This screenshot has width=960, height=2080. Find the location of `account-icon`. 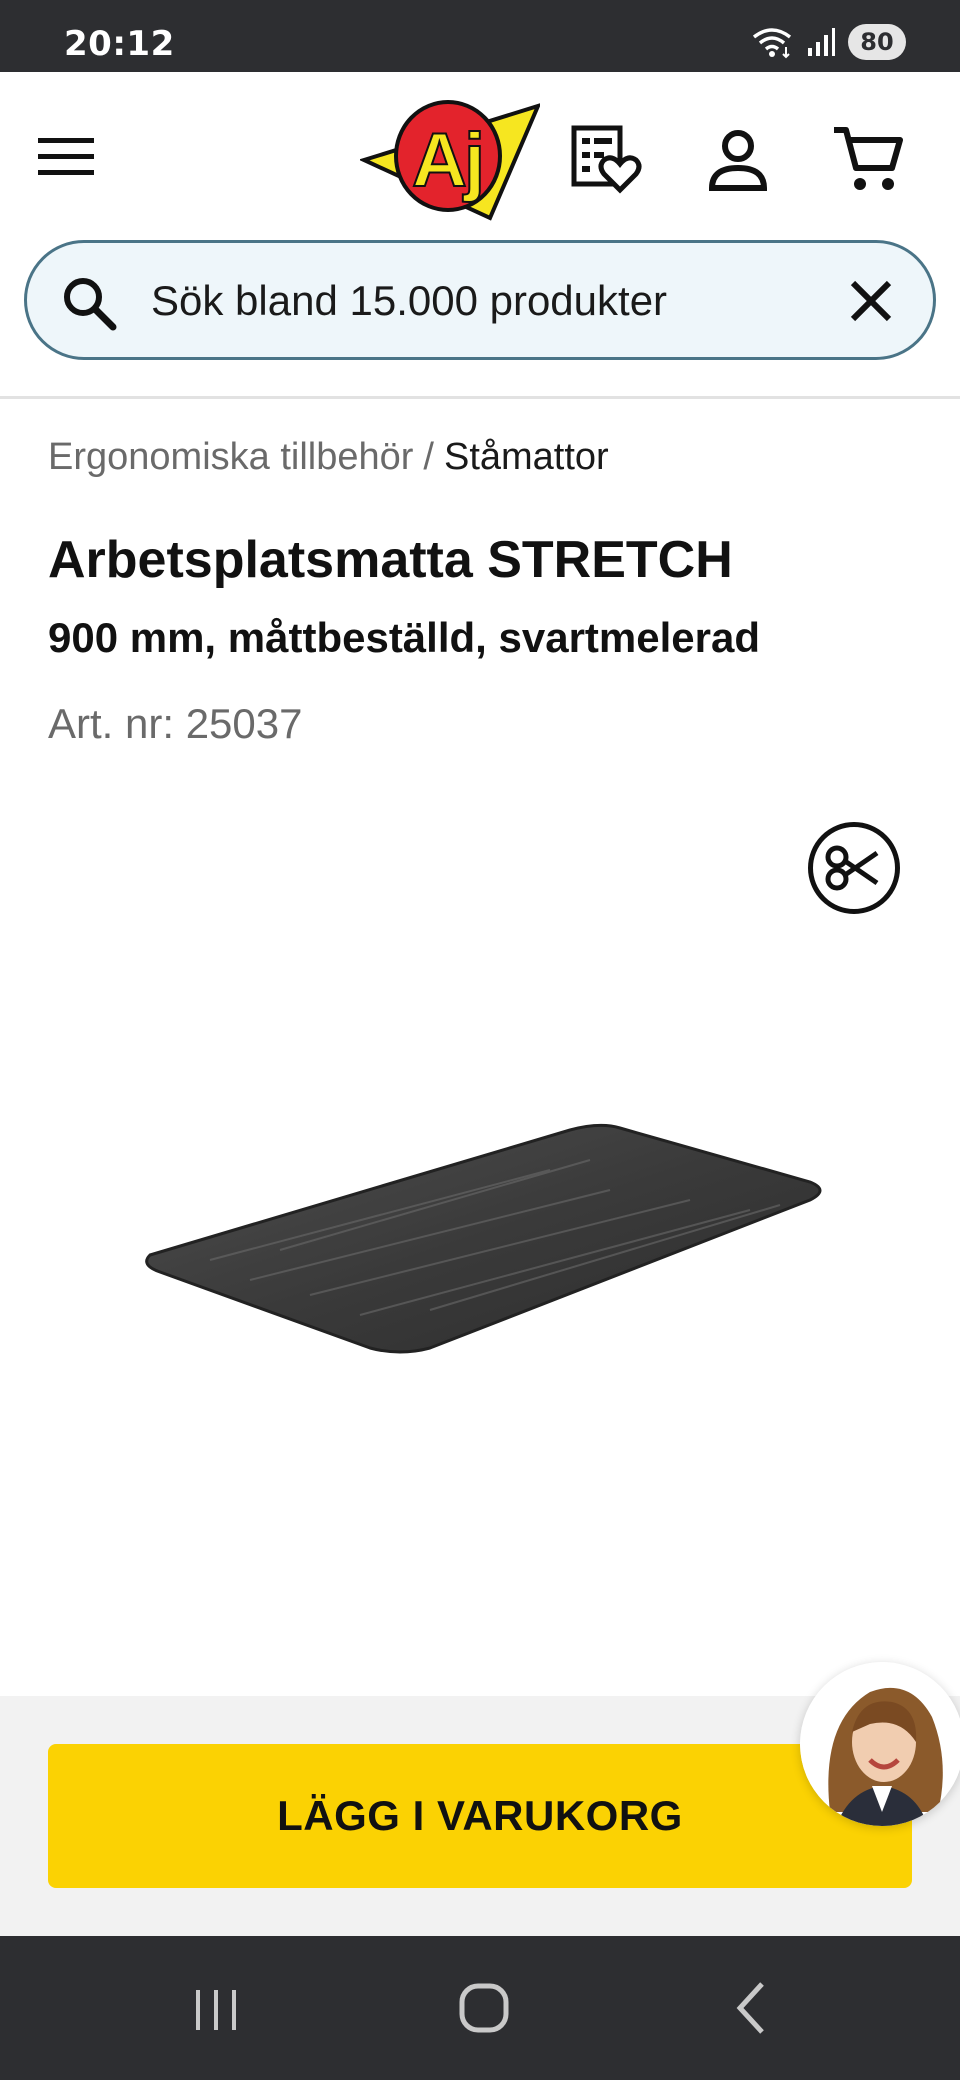

account-icon is located at coordinates (738, 160).